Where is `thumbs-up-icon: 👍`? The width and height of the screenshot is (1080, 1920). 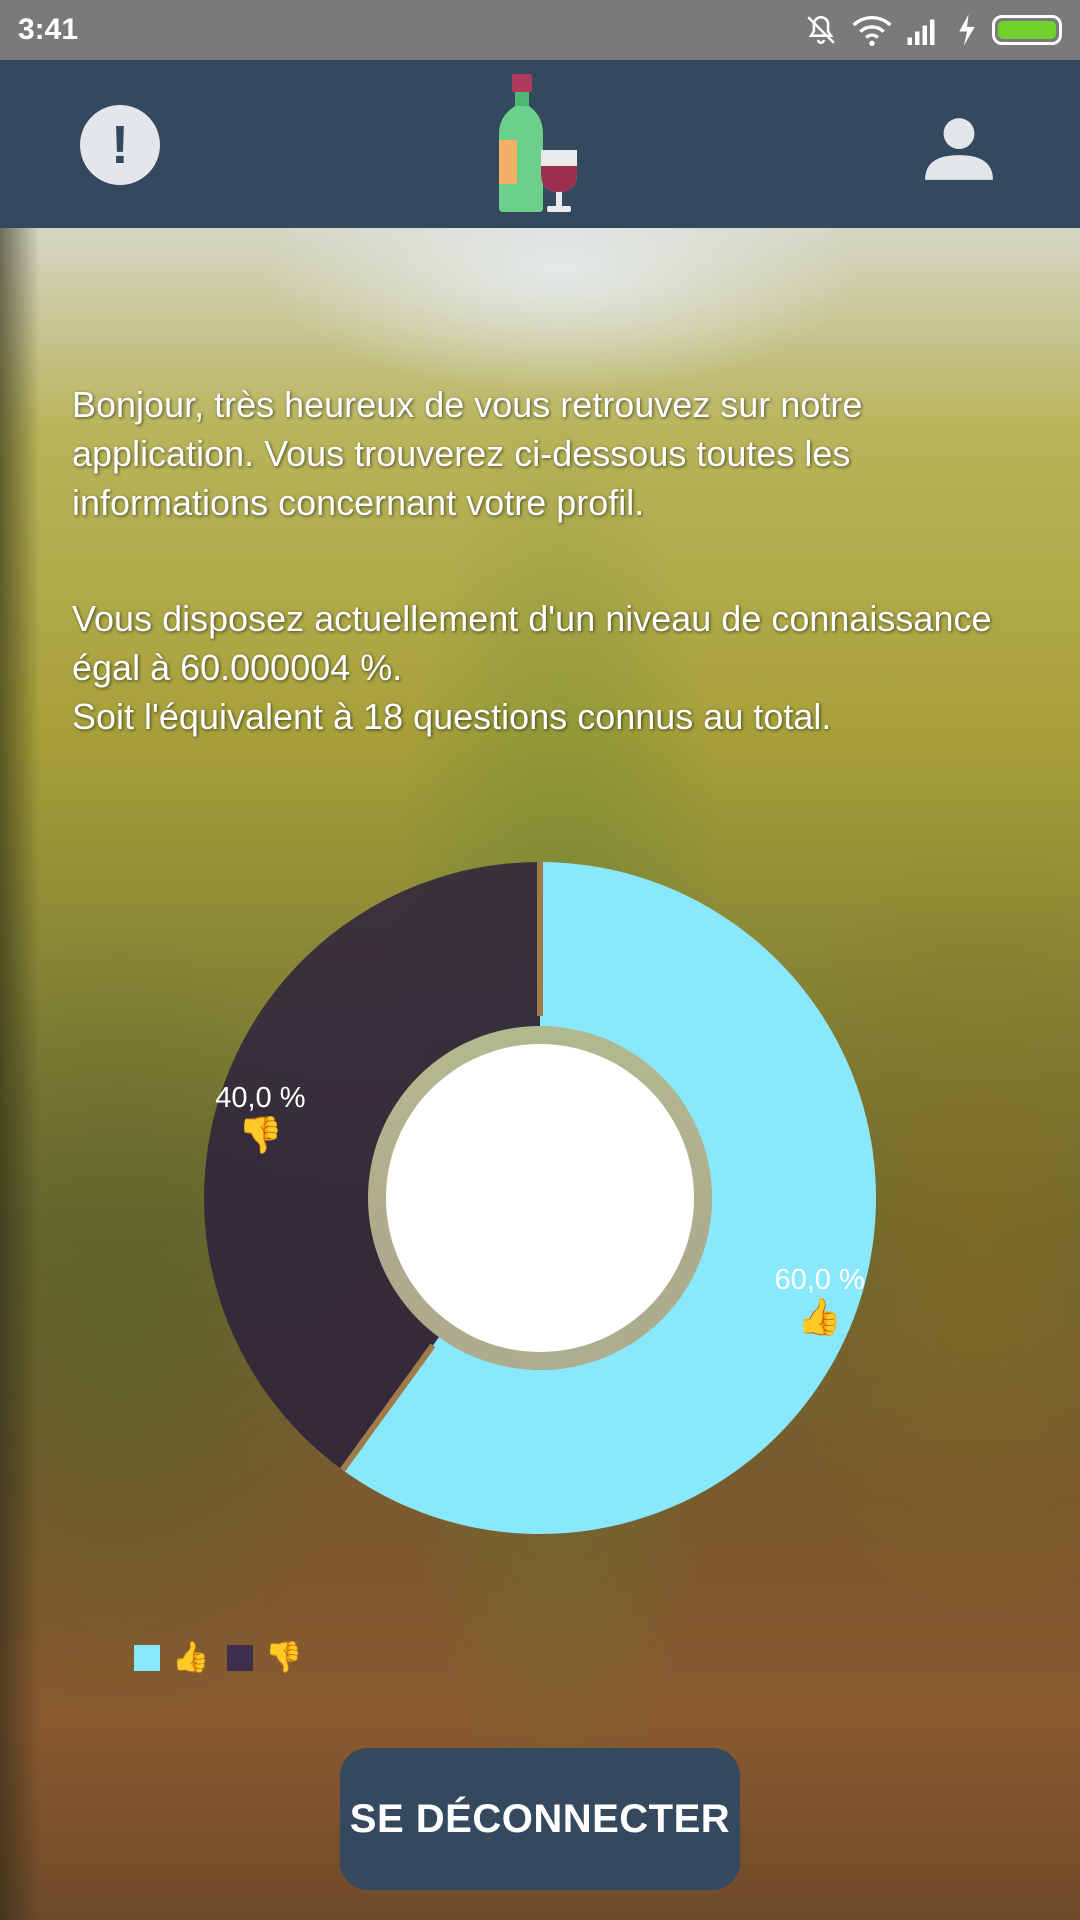
thumbs-up-icon: 👍 is located at coordinates (819, 1316).